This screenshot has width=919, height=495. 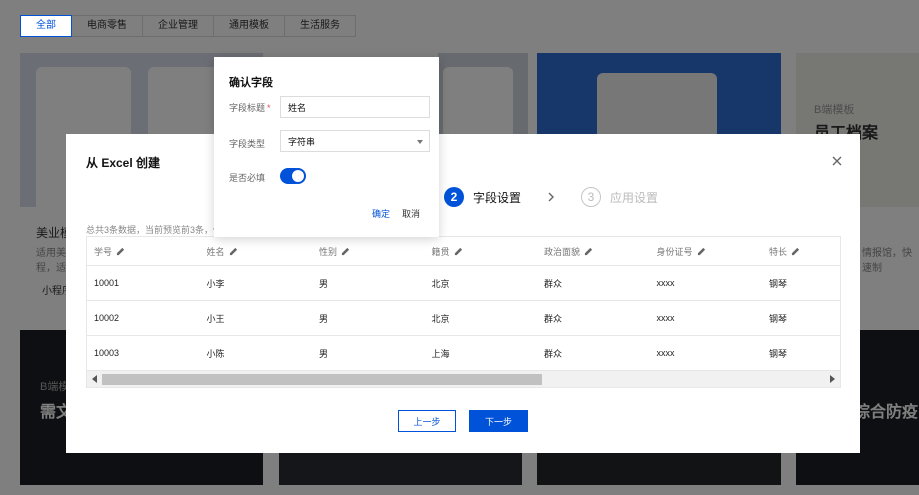 I want to click on field-type-label: 字段类型, so click(x=247, y=144).